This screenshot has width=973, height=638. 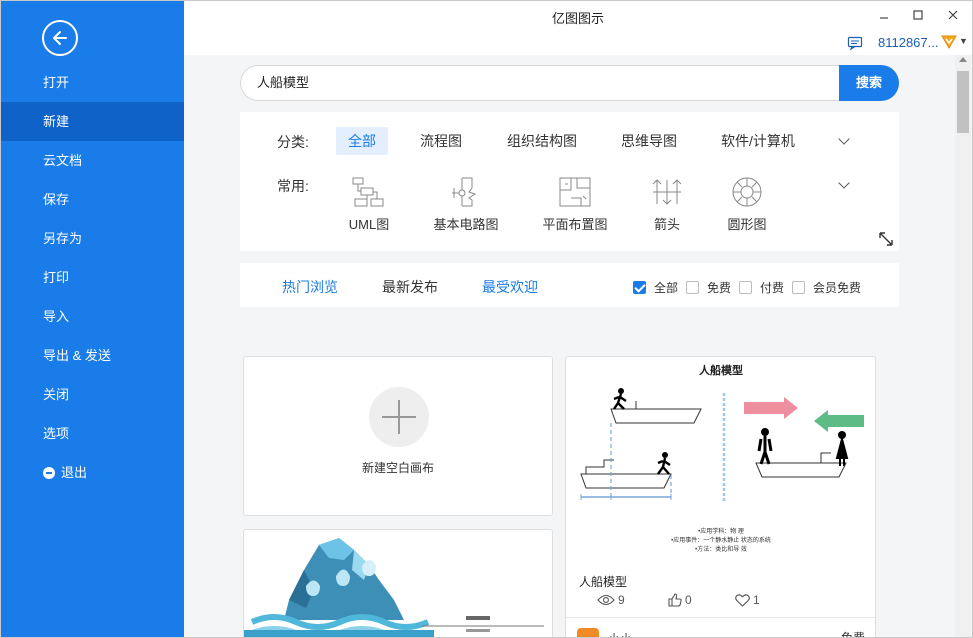 What do you see at coordinates (92, 238) in the screenshot?
I see `sidebar-item-save-as: 另存为` at bounding box center [92, 238].